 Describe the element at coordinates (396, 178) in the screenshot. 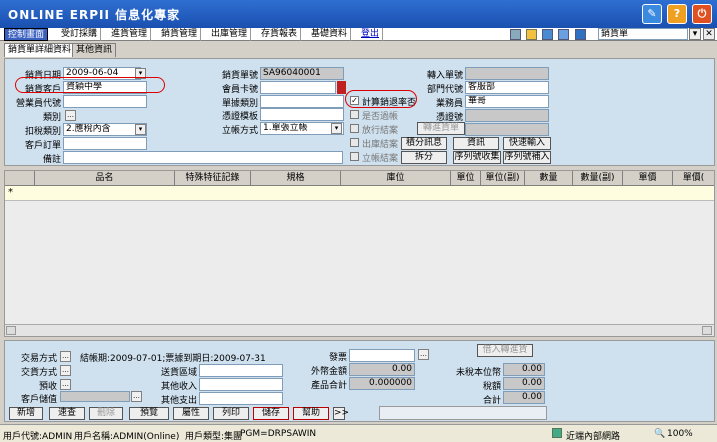

I see `grid-col-location: 庫位` at that location.